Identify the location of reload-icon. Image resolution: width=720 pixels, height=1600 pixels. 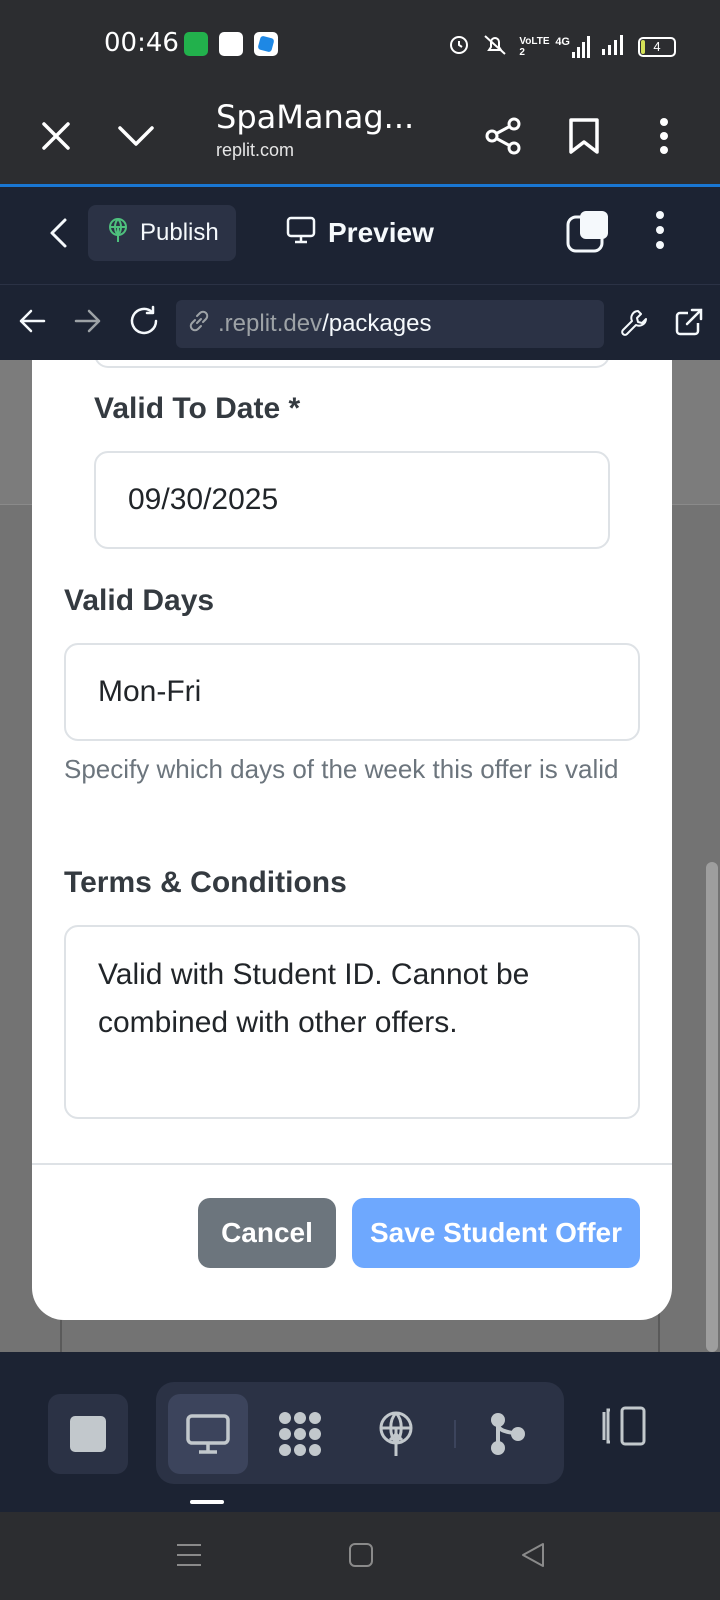
(144, 323).